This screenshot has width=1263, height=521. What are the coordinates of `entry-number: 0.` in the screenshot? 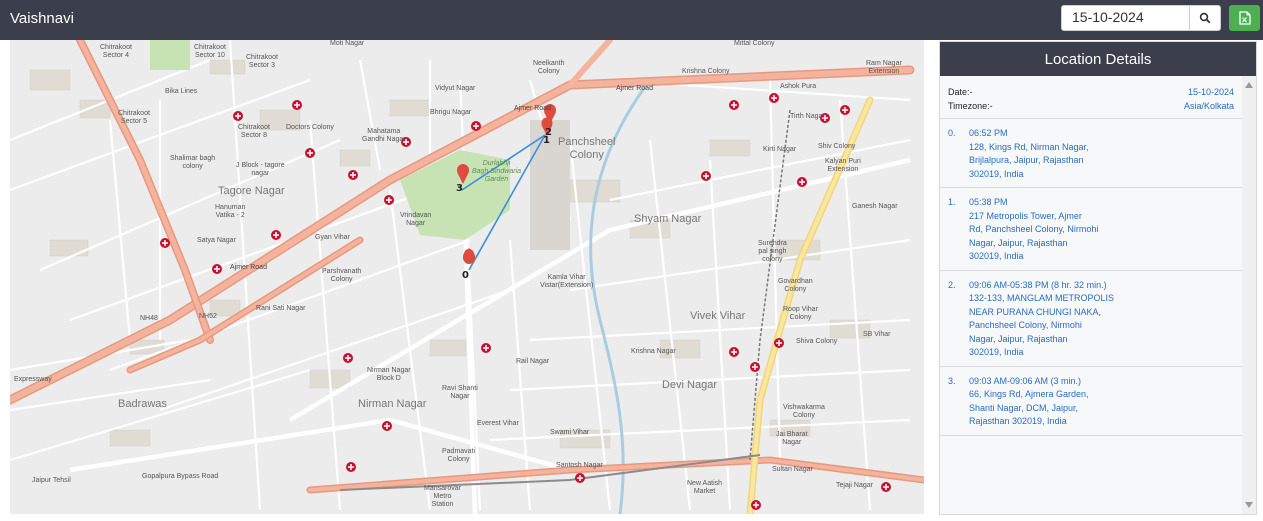 It's located at (952, 133).